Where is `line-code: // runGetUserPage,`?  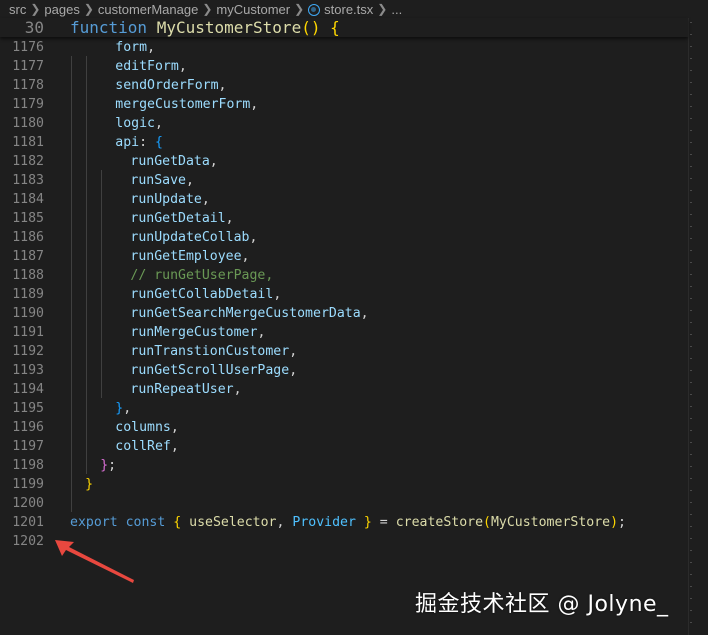
line-code: // runGetUserPage, is located at coordinates (202, 275).